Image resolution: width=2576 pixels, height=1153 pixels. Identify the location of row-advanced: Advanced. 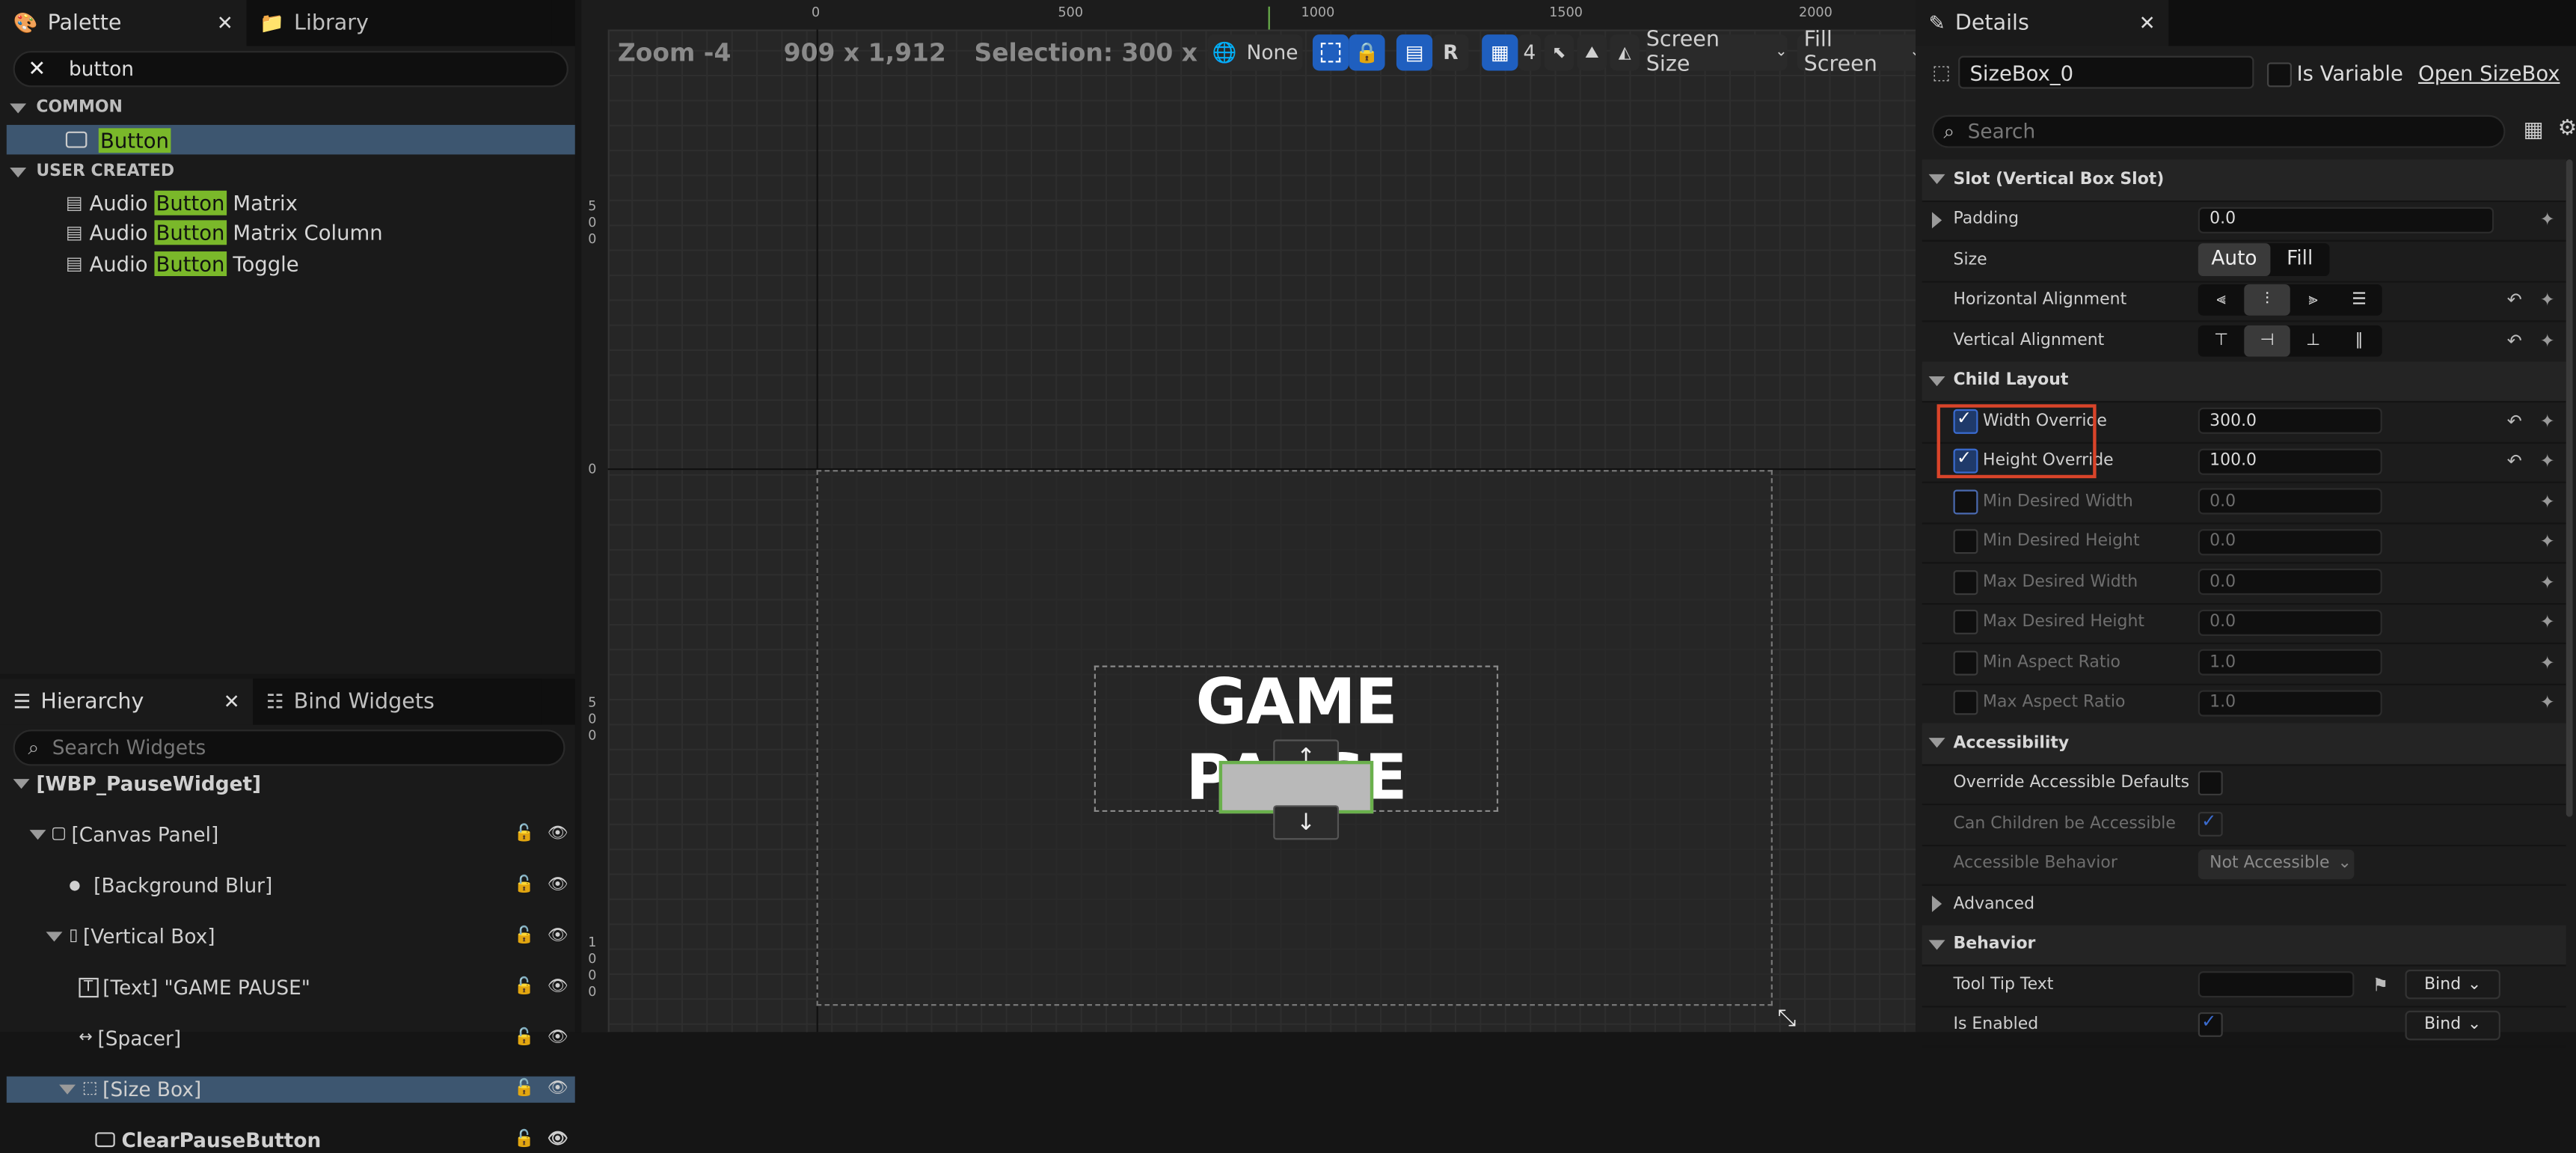
(2244, 905).